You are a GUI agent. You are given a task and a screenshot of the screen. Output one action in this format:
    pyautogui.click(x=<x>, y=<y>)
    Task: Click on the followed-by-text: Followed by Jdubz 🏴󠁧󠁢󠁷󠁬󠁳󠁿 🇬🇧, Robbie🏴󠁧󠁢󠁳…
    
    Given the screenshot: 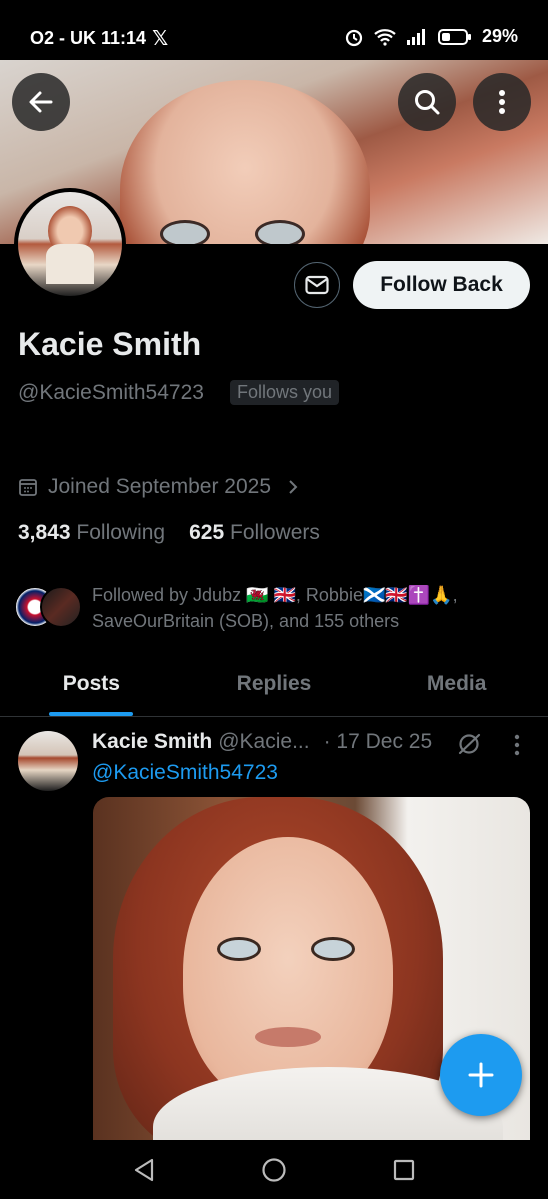 What is the action you would take?
    pyautogui.click(x=302, y=608)
    